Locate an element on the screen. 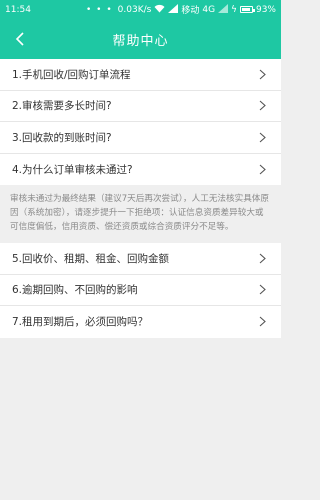 The height and width of the screenshot is (500, 320). battery-percent: 93% is located at coordinates (265, 9).